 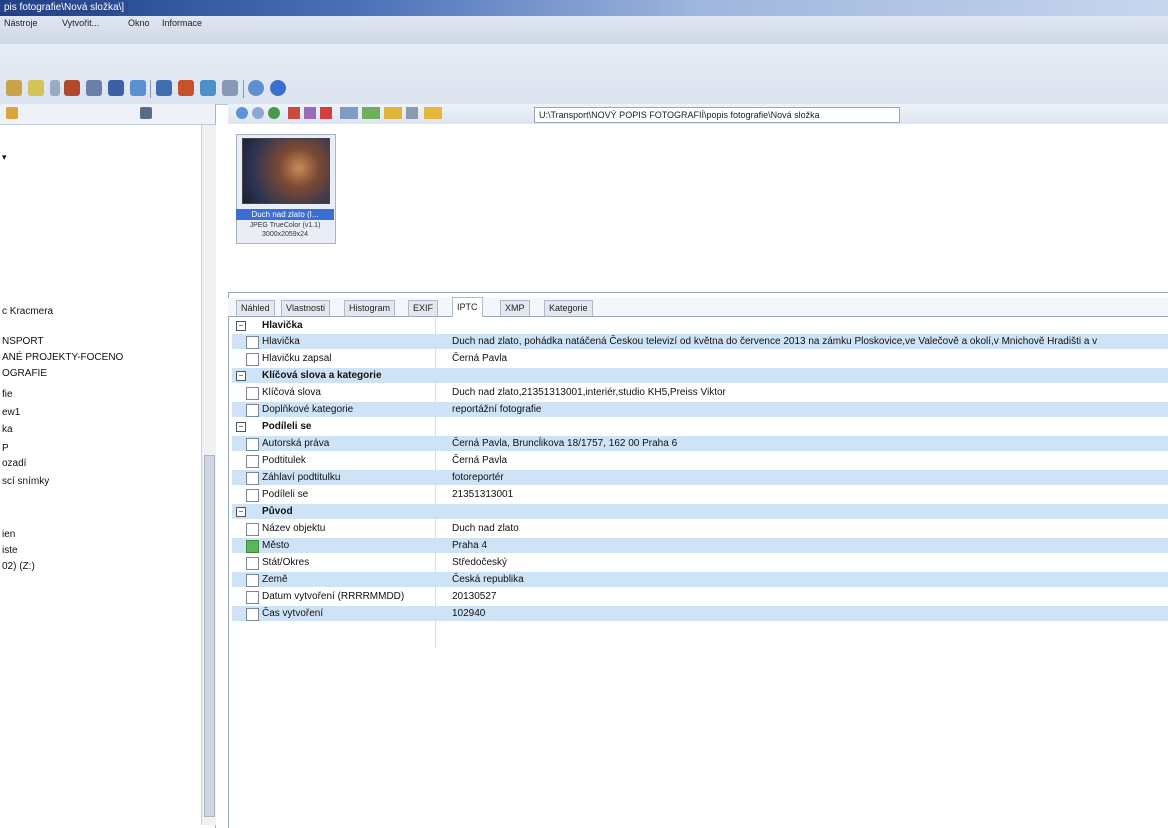 I want to click on property-row: Země Česká republika, so click(x=700, y=579).